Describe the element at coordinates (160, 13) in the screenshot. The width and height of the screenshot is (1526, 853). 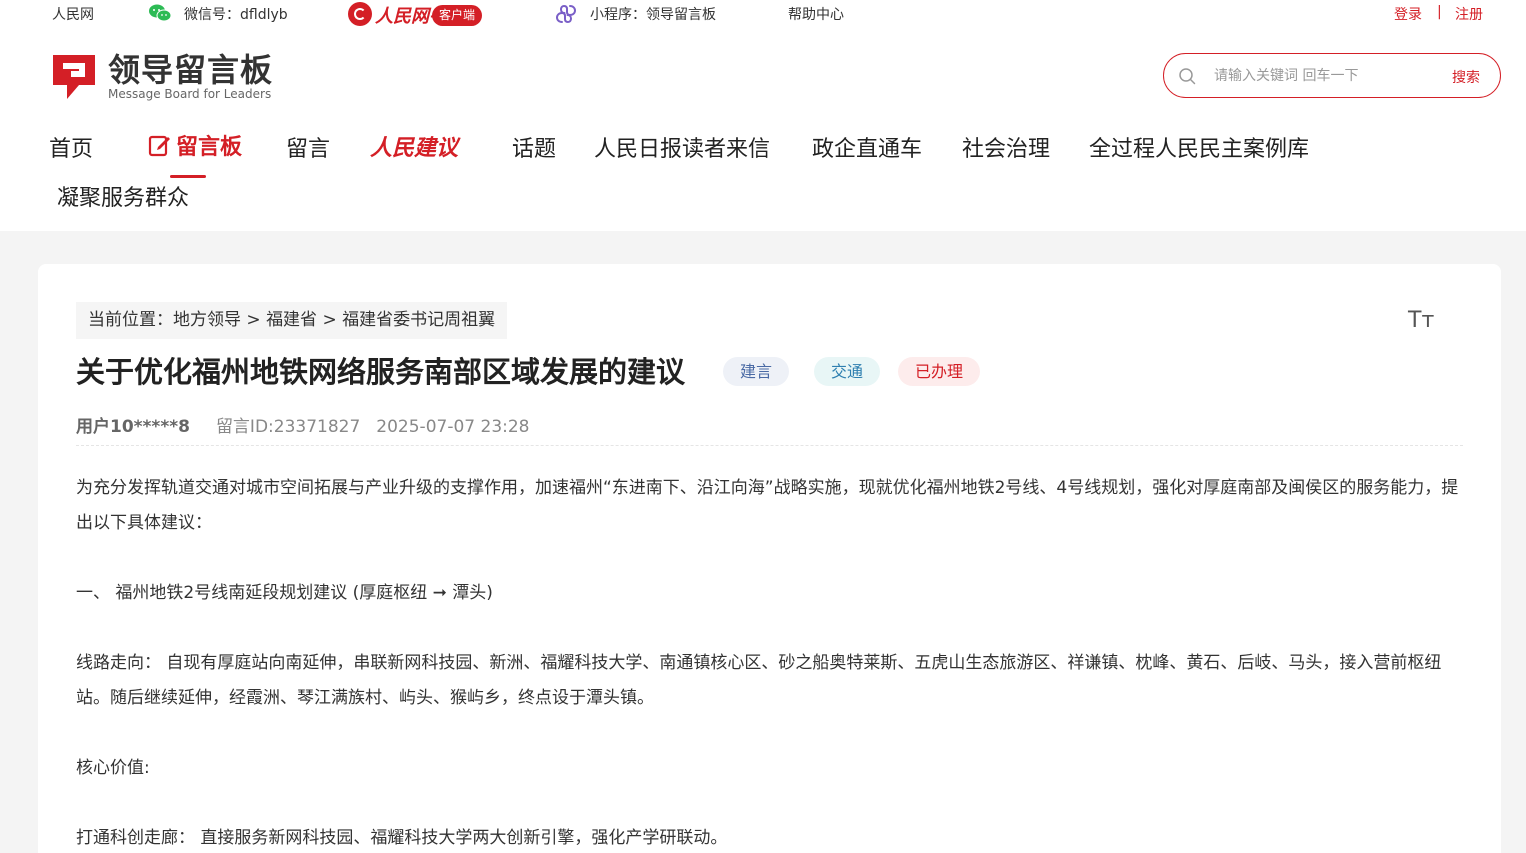
I see `wechat-icon` at that location.